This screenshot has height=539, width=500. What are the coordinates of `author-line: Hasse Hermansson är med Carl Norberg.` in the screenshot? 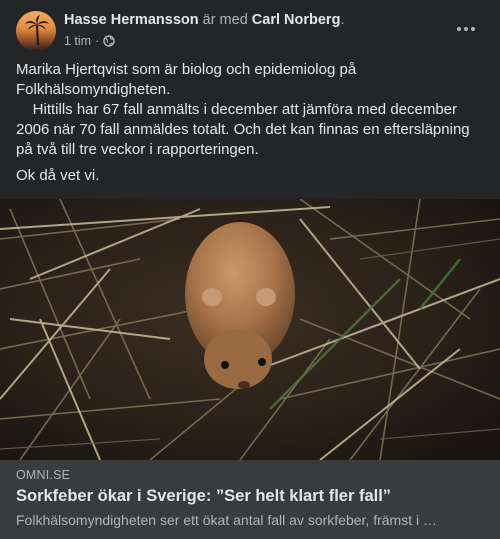 It's located at (204, 20).